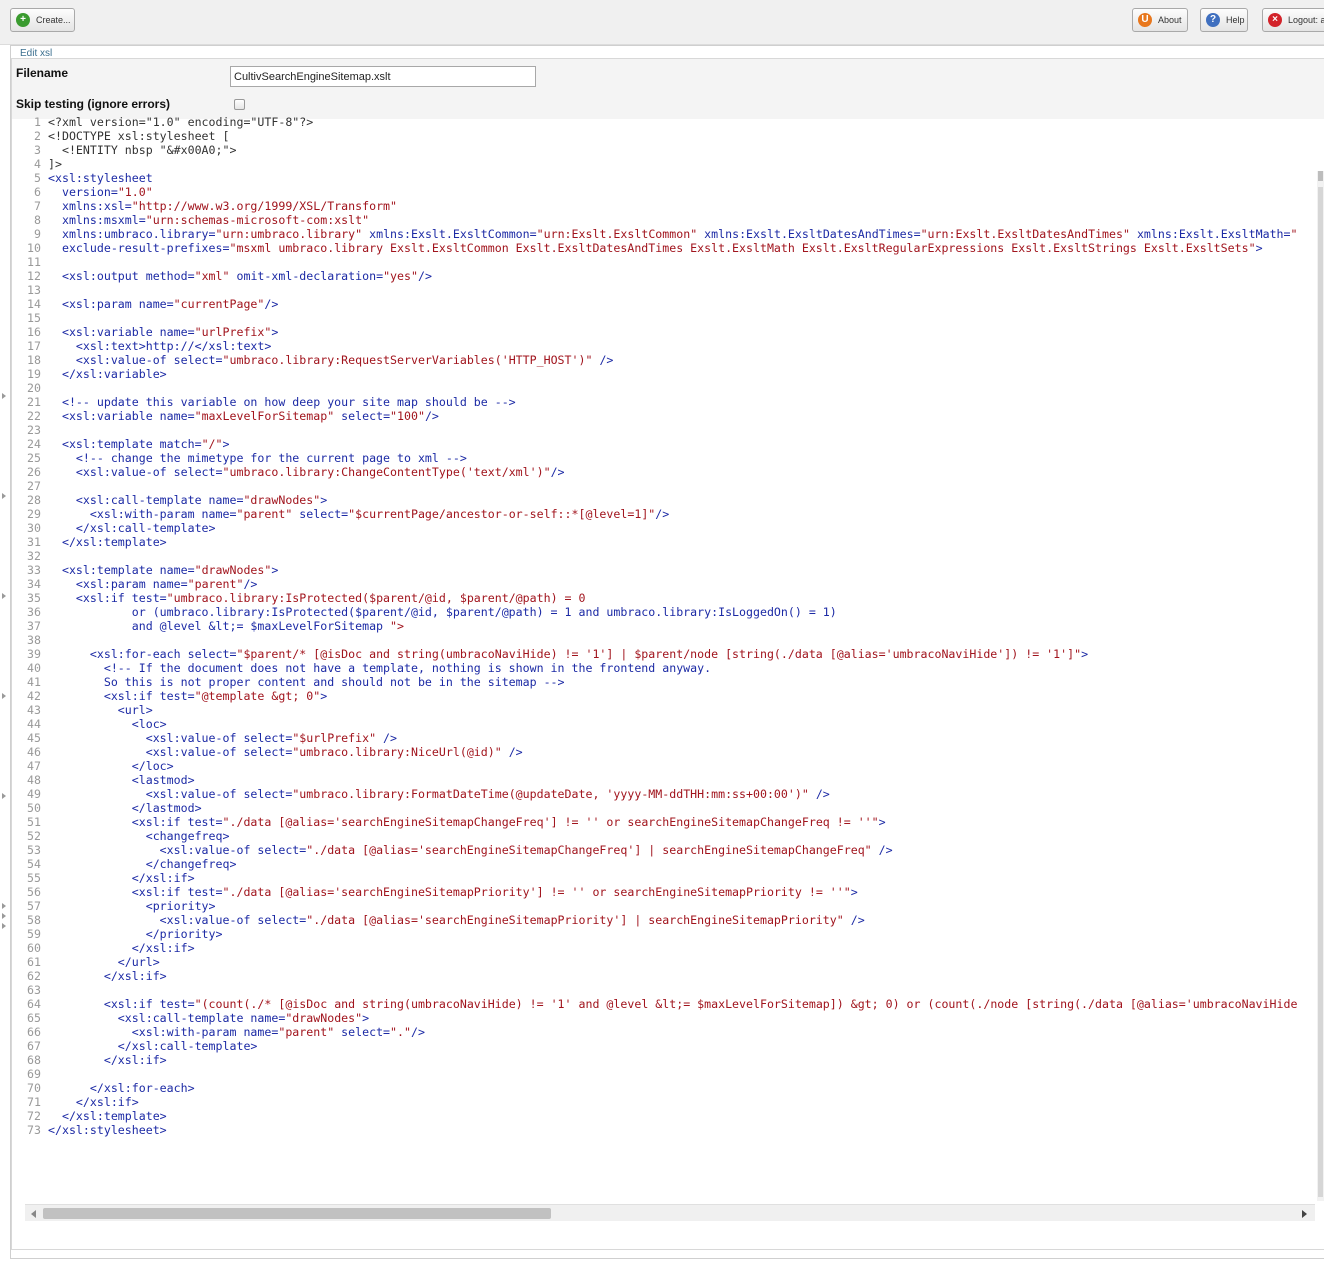  What do you see at coordinates (655, 1018) in the screenshot?
I see `code-line: 65 <xsl:call-template name="drawNodes">` at bounding box center [655, 1018].